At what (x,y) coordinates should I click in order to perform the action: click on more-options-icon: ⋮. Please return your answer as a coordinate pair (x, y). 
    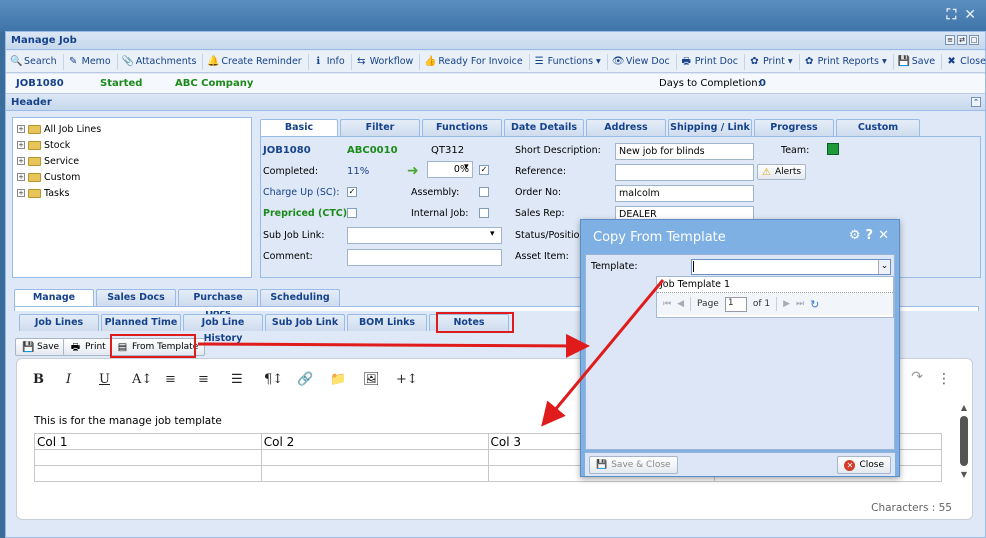
    Looking at the image, I should click on (944, 379).